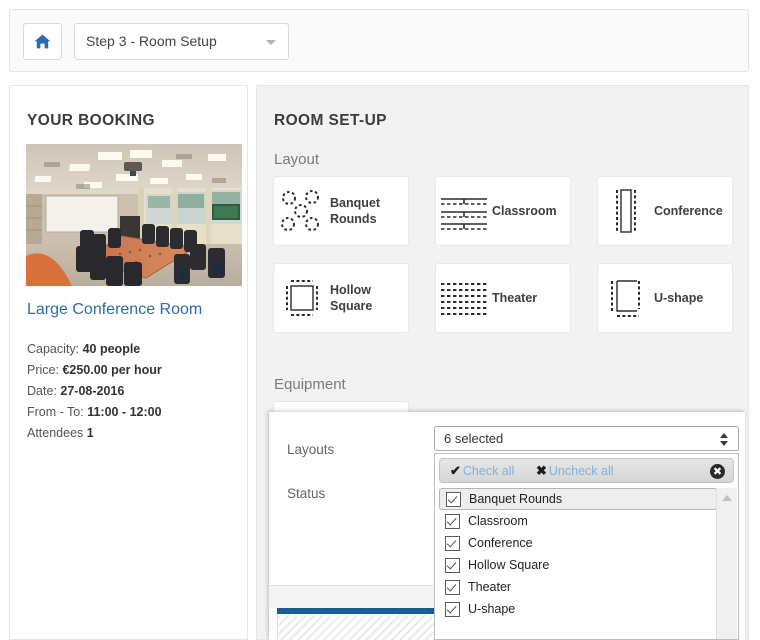 This screenshot has width=760, height=640. I want to click on fact-date: Date: 27-08-2016, so click(94, 391).